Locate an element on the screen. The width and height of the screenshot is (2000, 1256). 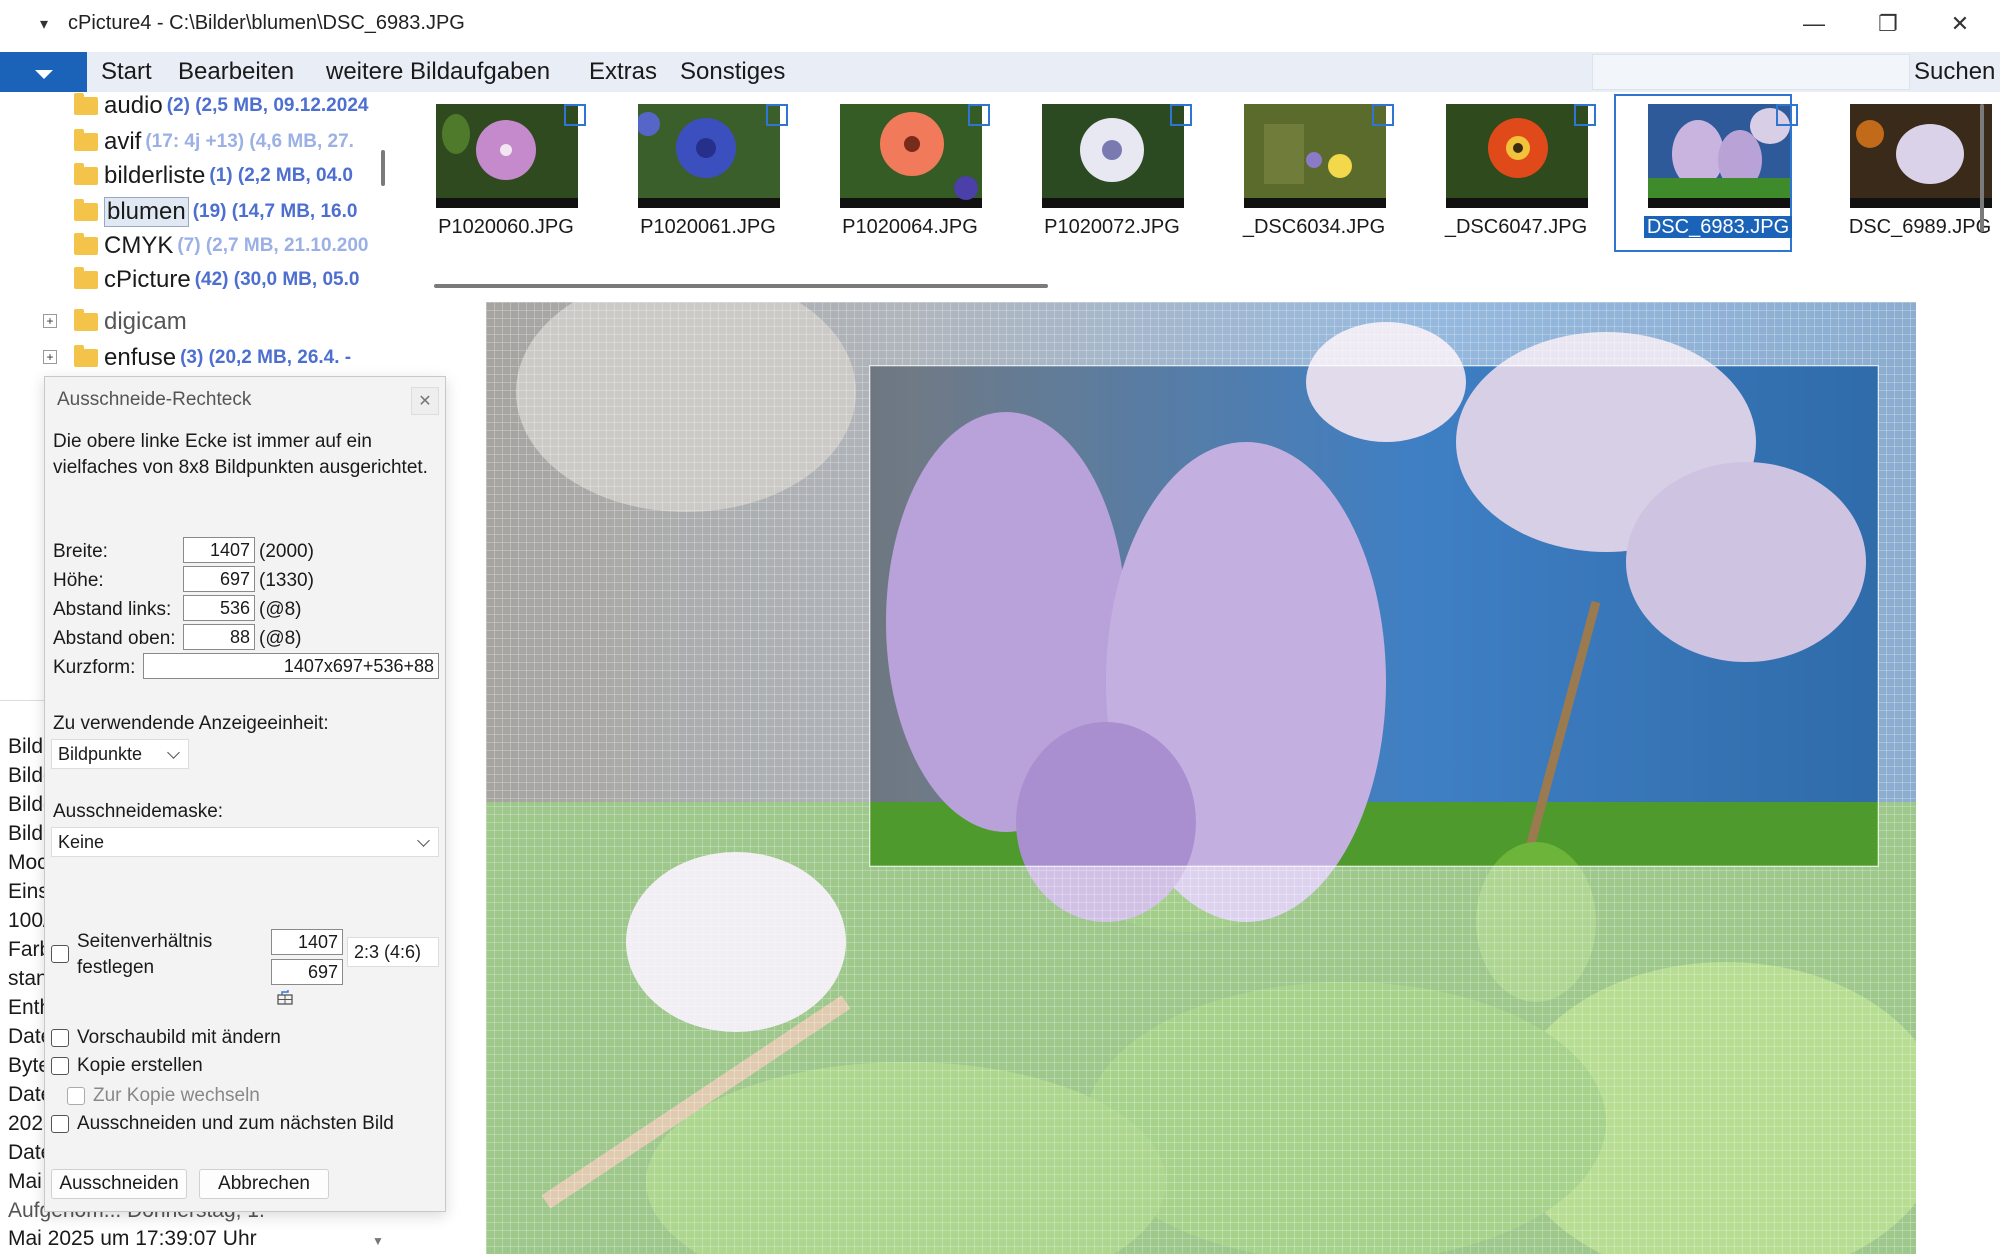
thumbnail: P1020064.JPG is located at coordinates (900, 173).